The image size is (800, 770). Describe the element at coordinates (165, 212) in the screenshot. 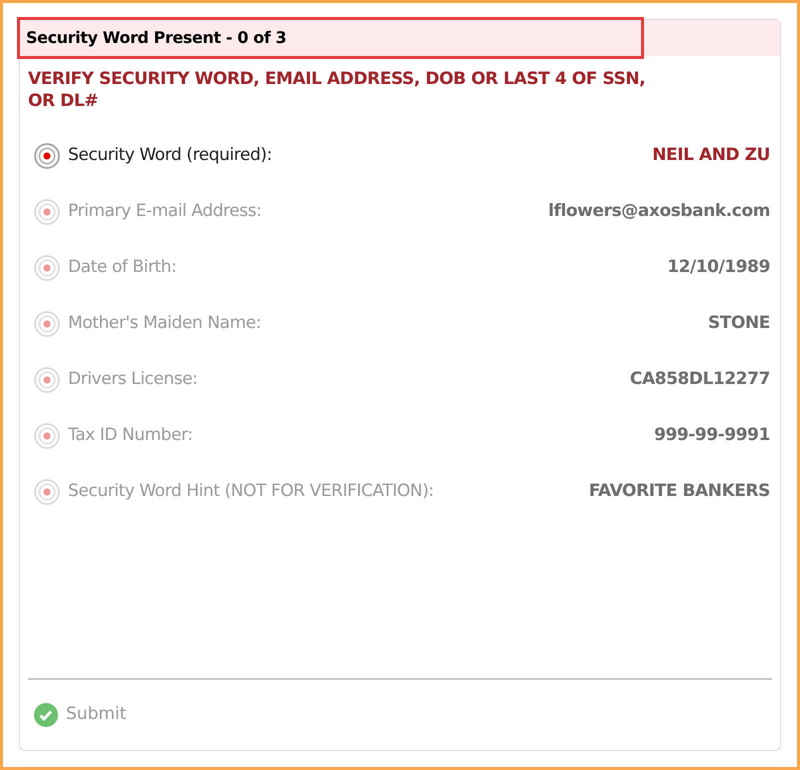

I see `field-label: Primary E-mail Address:` at that location.